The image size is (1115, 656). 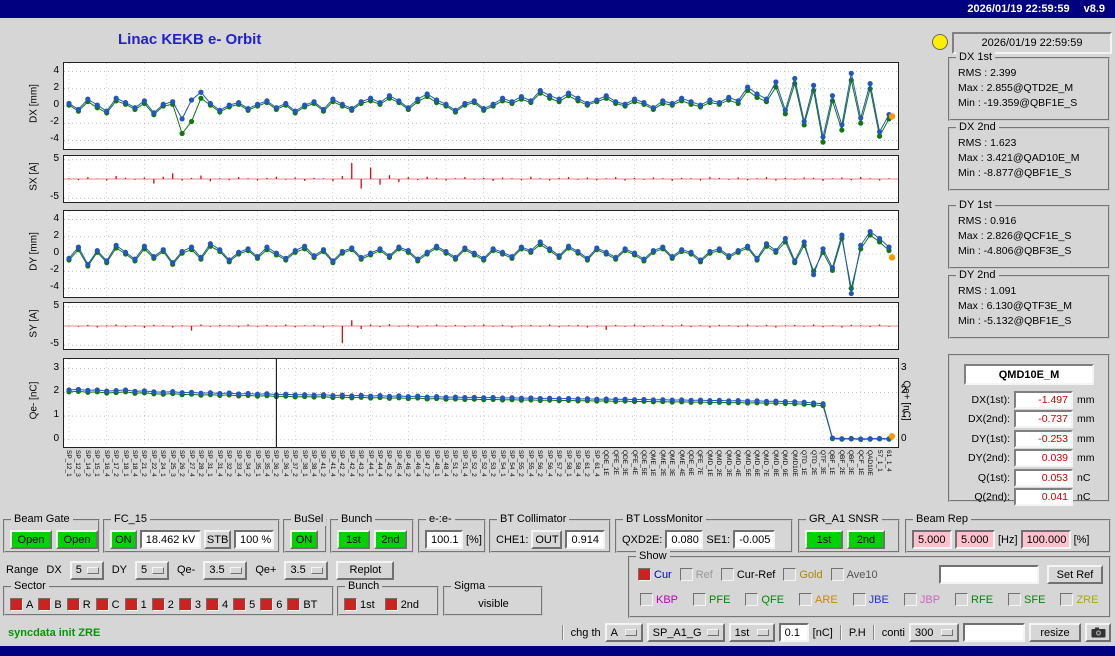 I want to click on beam-gate-open-button-2: Open, so click(x=77, y=539).